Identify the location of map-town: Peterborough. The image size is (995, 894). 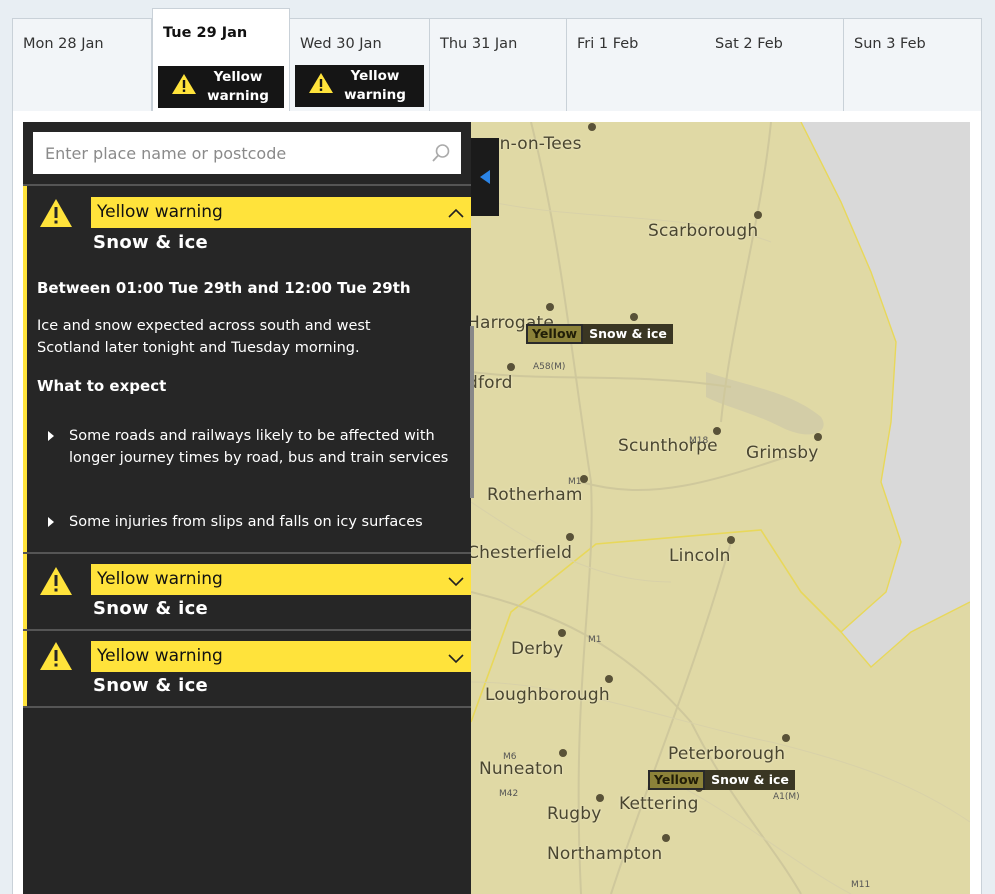
(727, 754).